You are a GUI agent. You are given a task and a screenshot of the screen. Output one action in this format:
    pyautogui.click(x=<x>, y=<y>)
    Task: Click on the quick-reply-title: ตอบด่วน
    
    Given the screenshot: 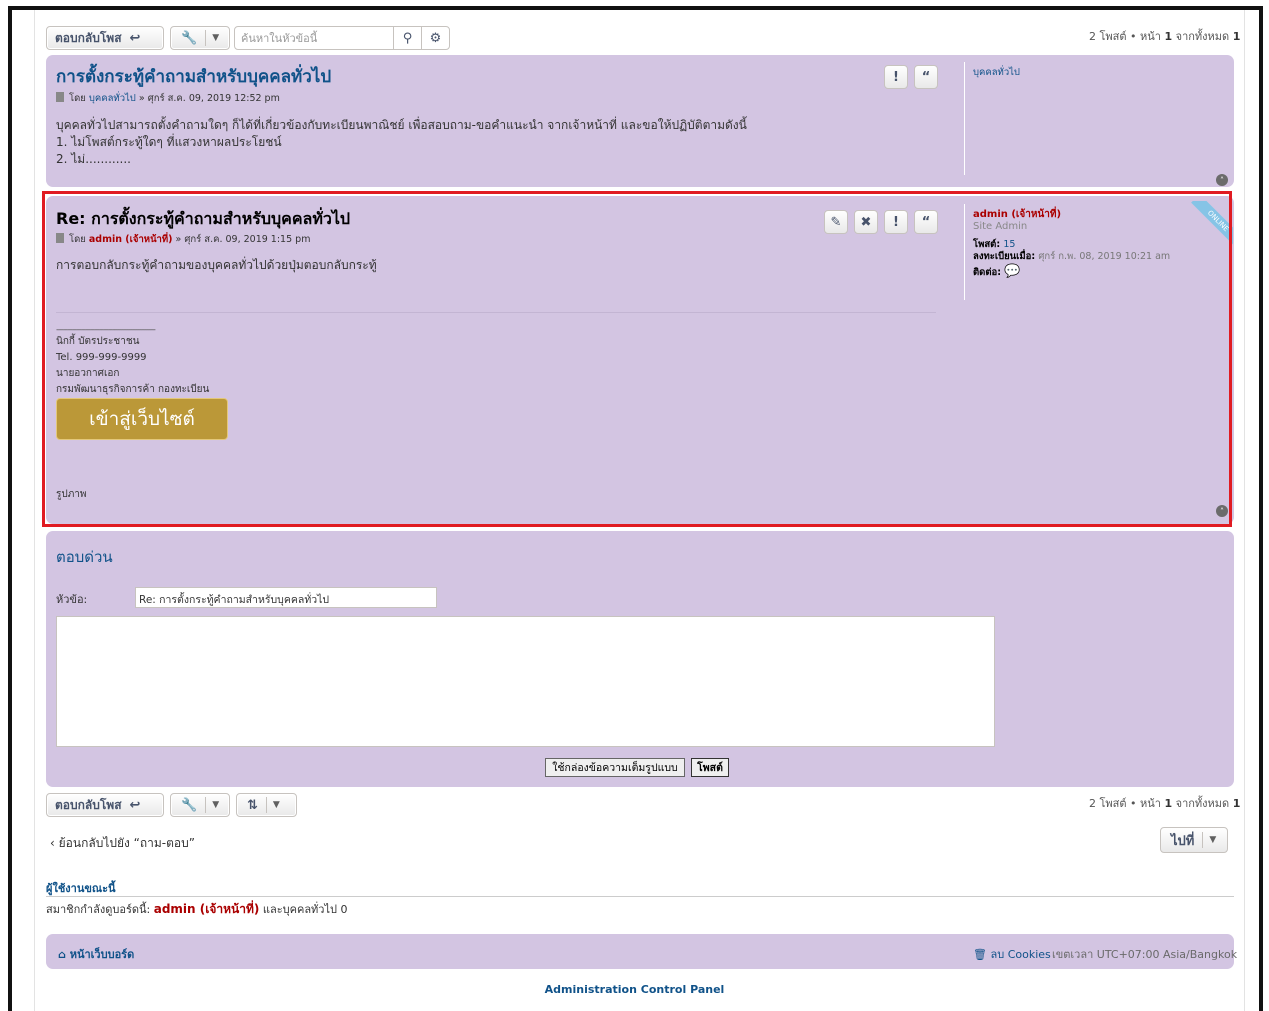 What is the action you would take?
    pyautogui.click(x=84, y=557)
    